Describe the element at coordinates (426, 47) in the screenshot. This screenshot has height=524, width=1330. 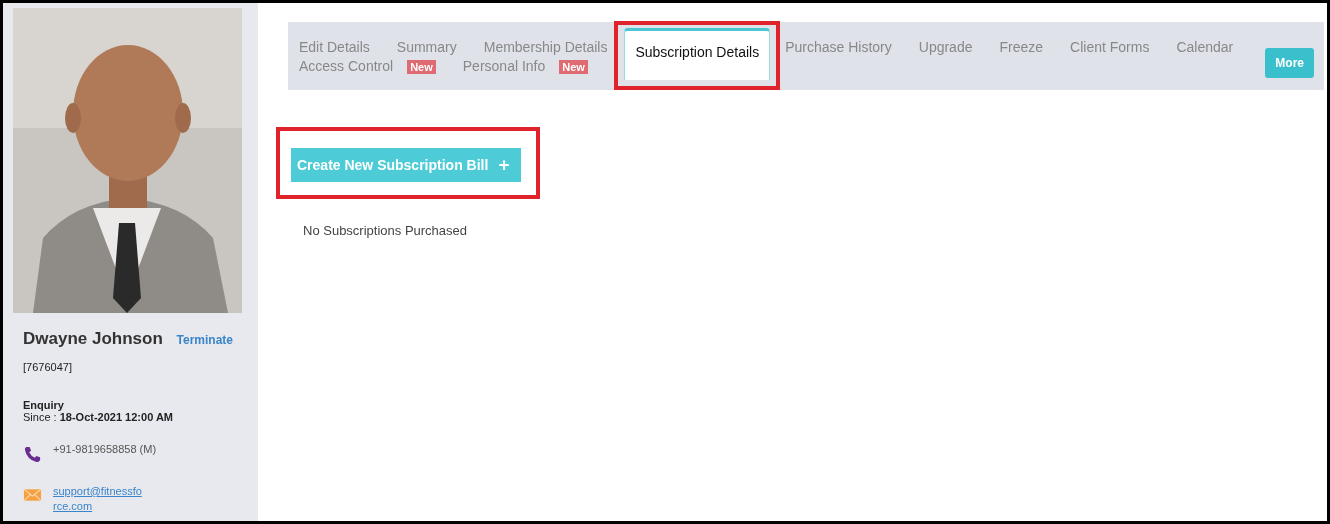
I see `tab: Summary` at that location.